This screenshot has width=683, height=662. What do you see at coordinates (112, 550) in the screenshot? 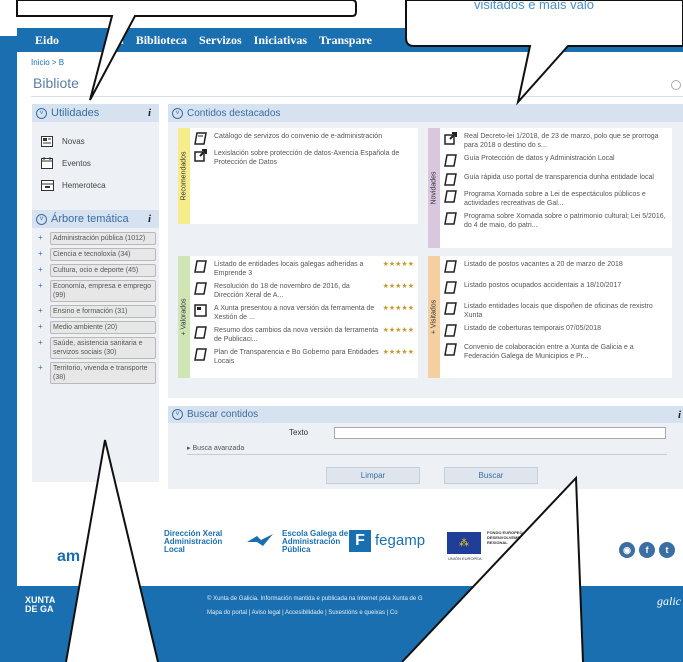
I see `speech-bubble-bottom-left` at bounding box center [112, 550].